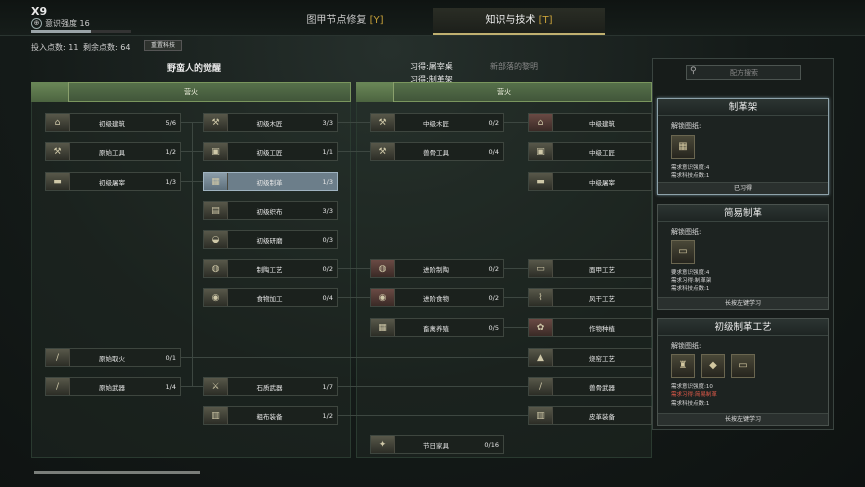 The width and height of the screenshot is (865, 487). I want to click on node-name: 原始武器, so click(112, 387).